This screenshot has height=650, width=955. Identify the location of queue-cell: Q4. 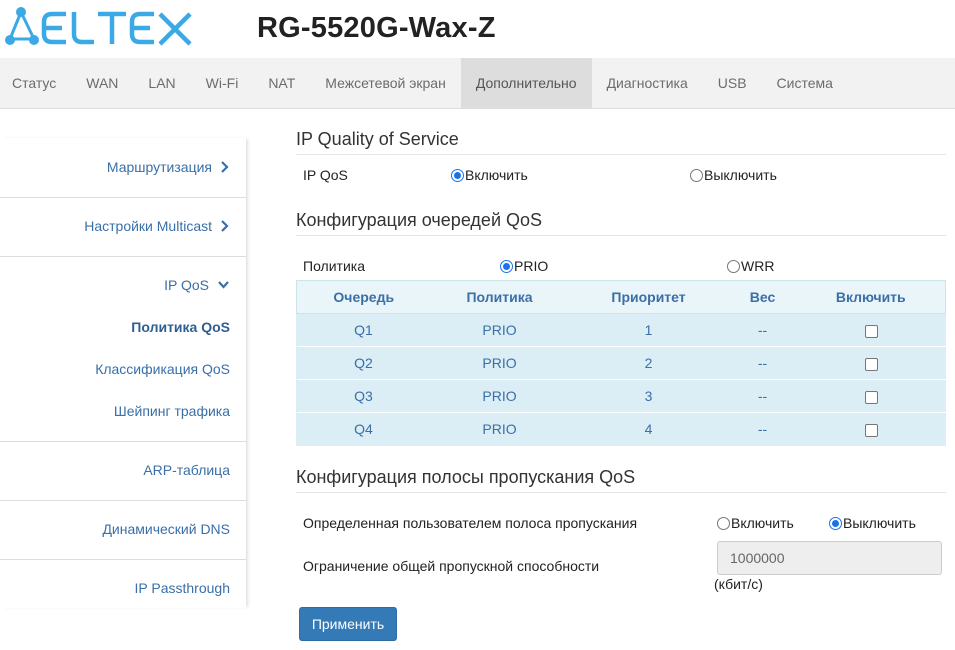
(363, 429).